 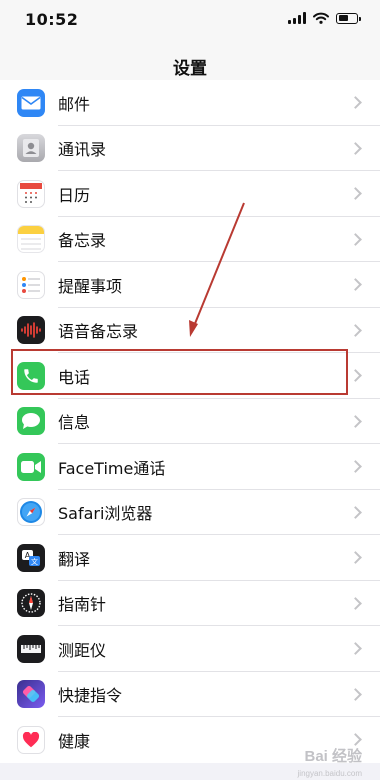 What do you see at coordinates (31, 148) in the screenshot?
I see `contacts-icon` at bounding box center [31, 148].